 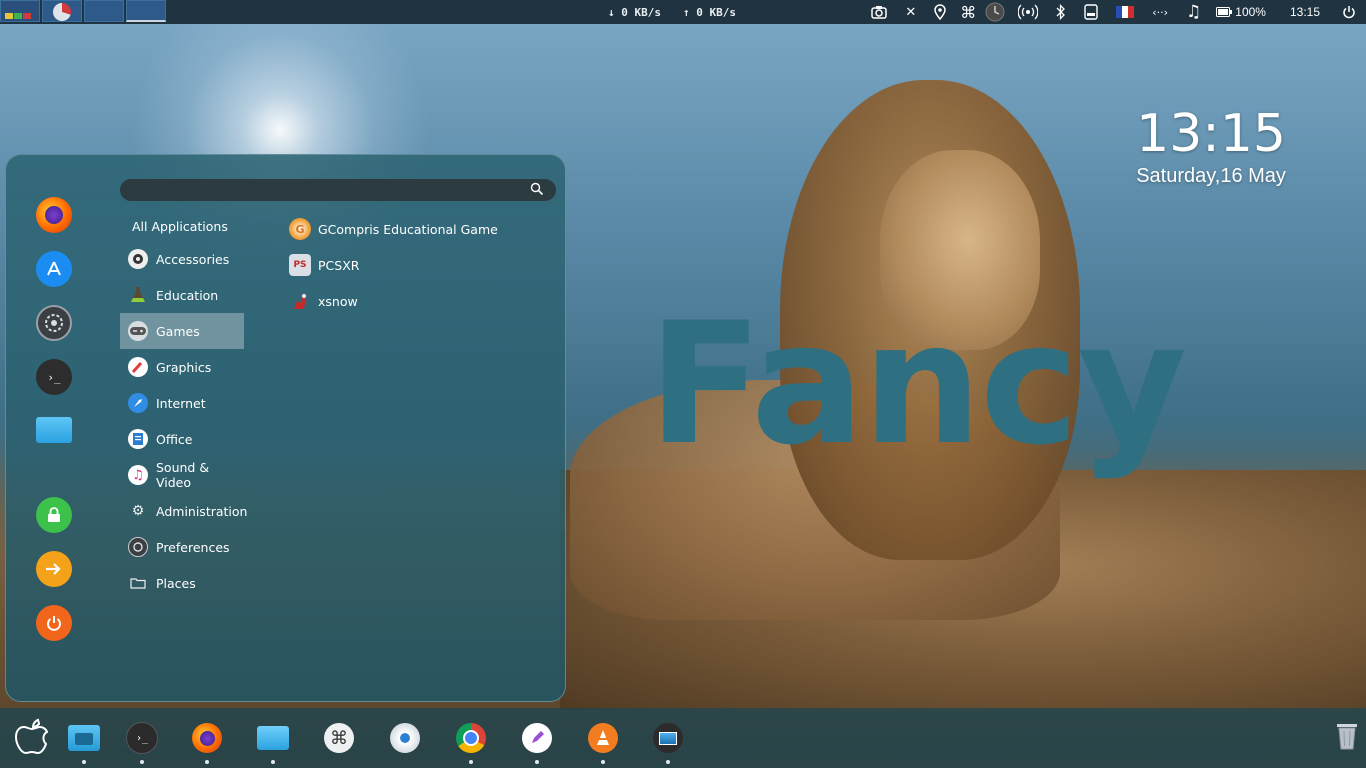 I want to click on app-label: xsnow, so click(x=338, y=301).